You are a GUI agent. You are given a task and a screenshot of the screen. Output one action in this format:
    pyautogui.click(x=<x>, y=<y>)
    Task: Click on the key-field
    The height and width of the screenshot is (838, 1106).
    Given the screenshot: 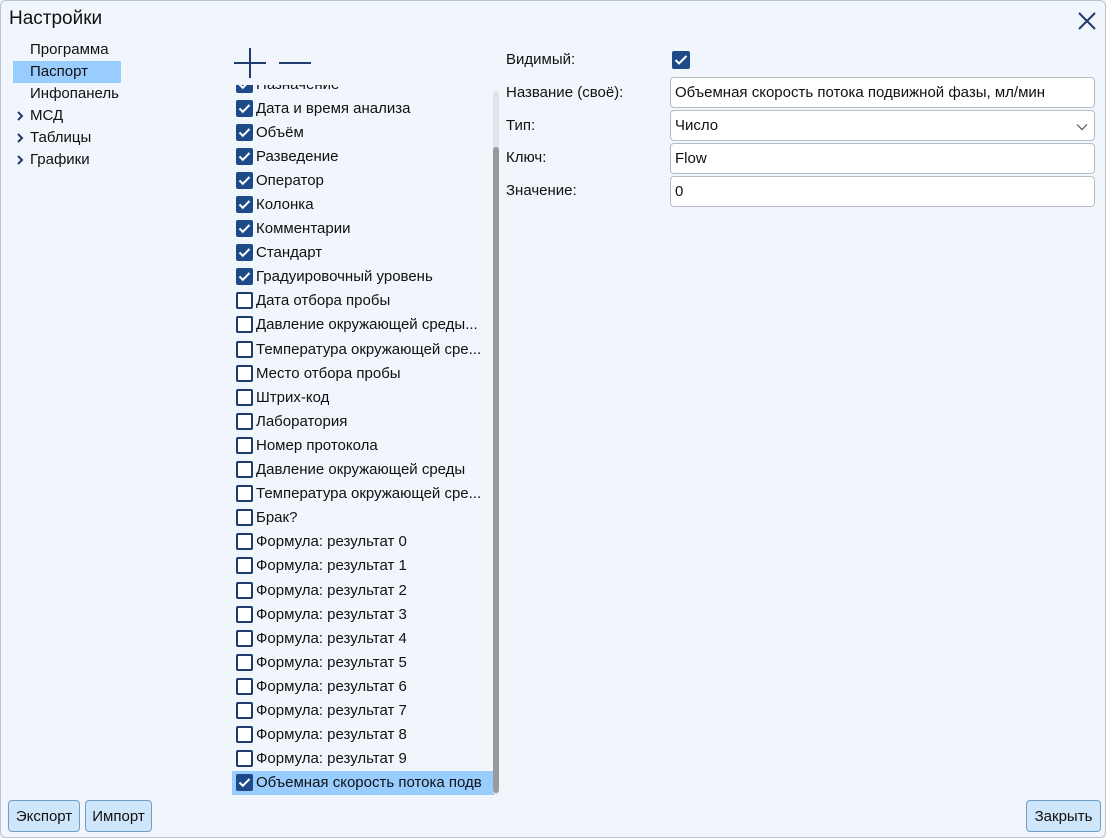 What is the action you would take?
    pyautogui.click(x=882, y=158)
    